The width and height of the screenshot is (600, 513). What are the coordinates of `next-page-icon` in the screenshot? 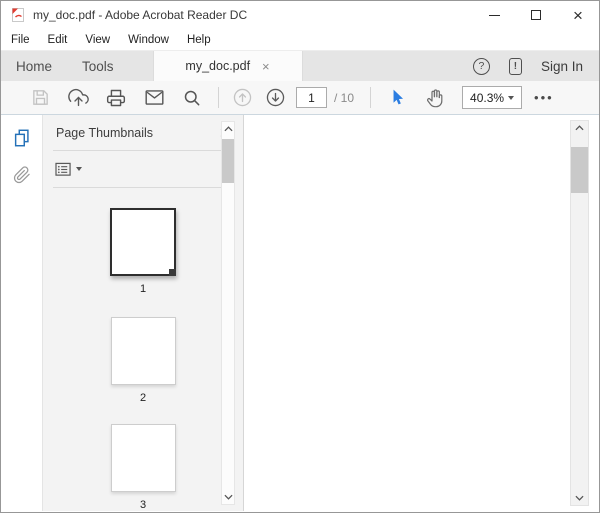 It's located at (275, 97).